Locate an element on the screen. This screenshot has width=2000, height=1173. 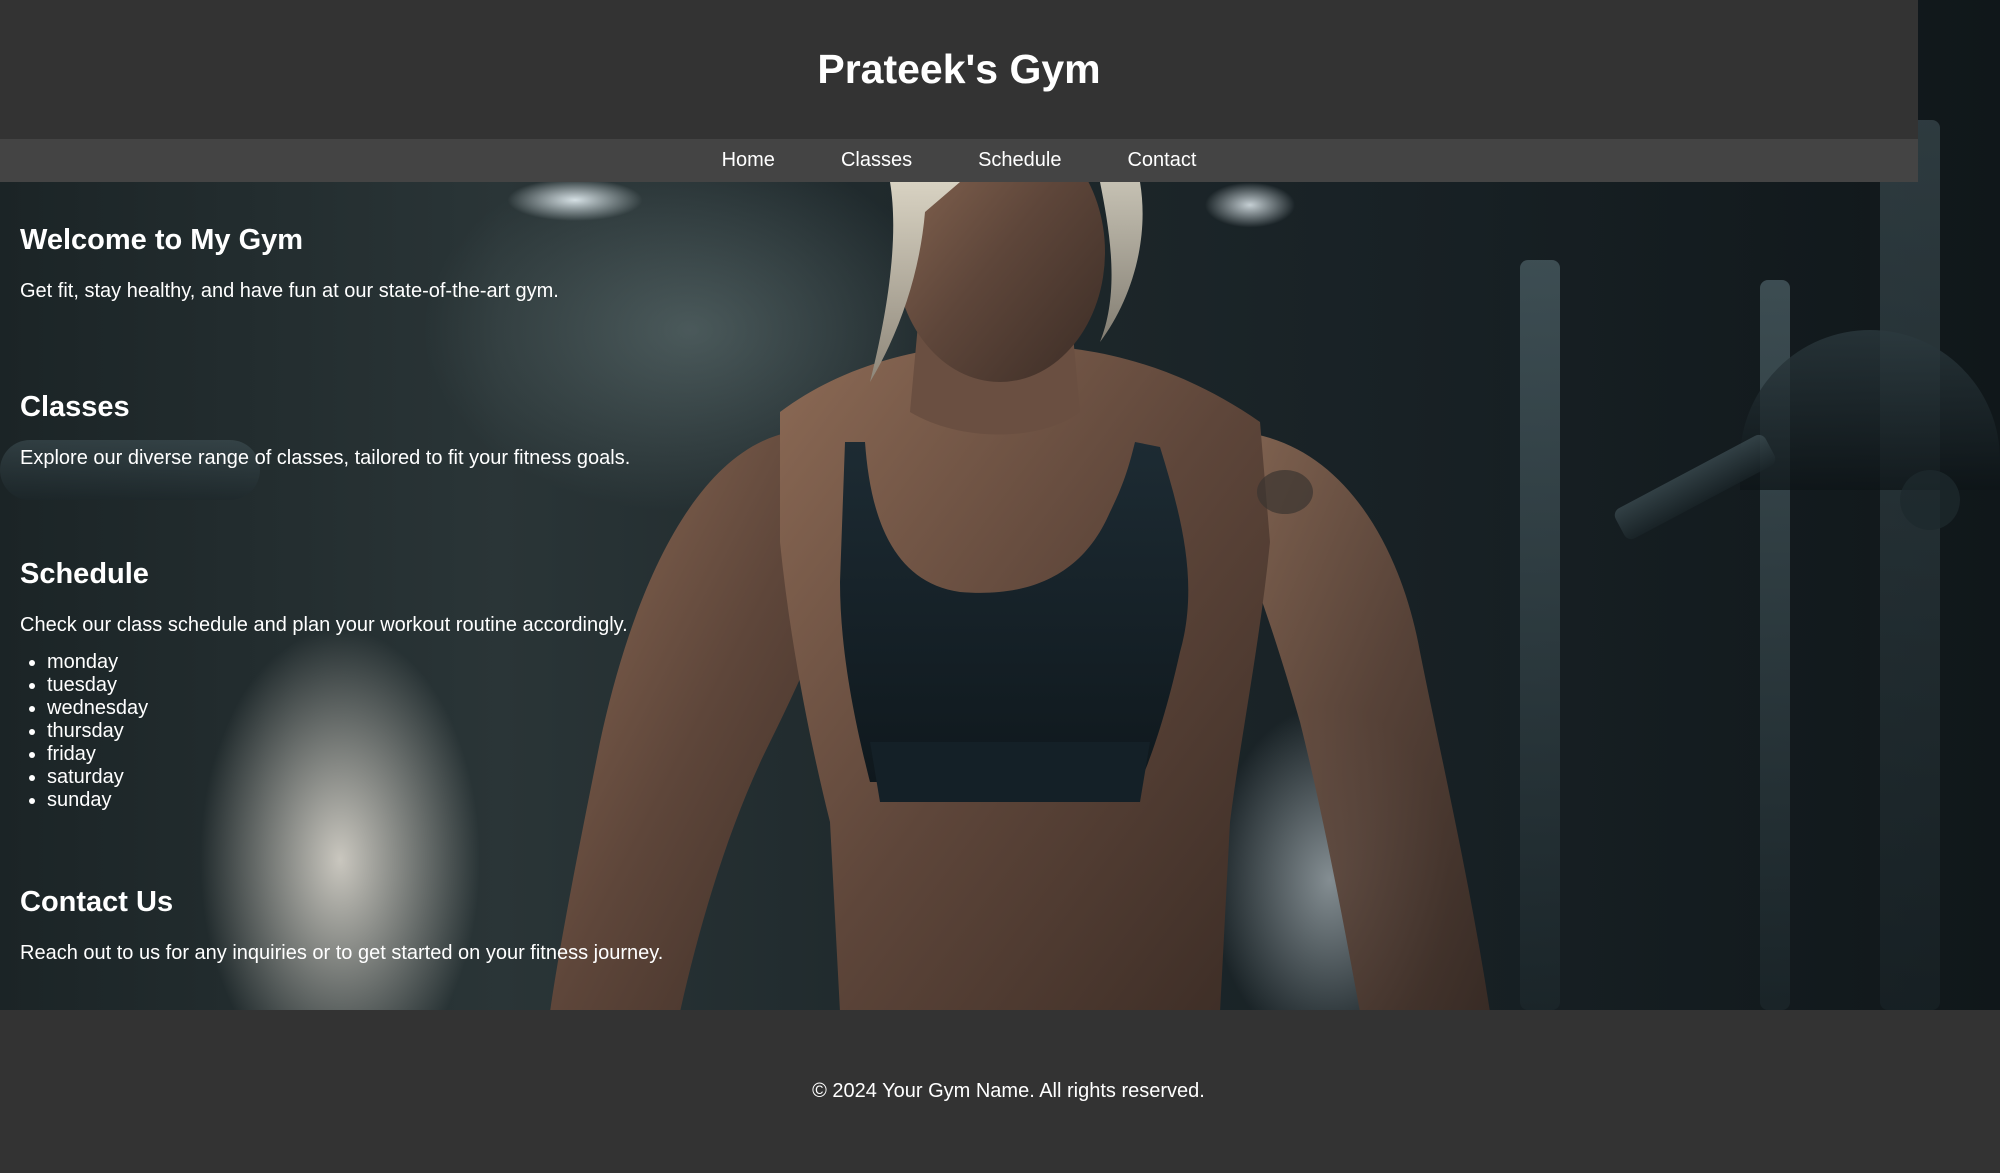
site-header: Prateek's Gym is located at coordinates (959, 69).